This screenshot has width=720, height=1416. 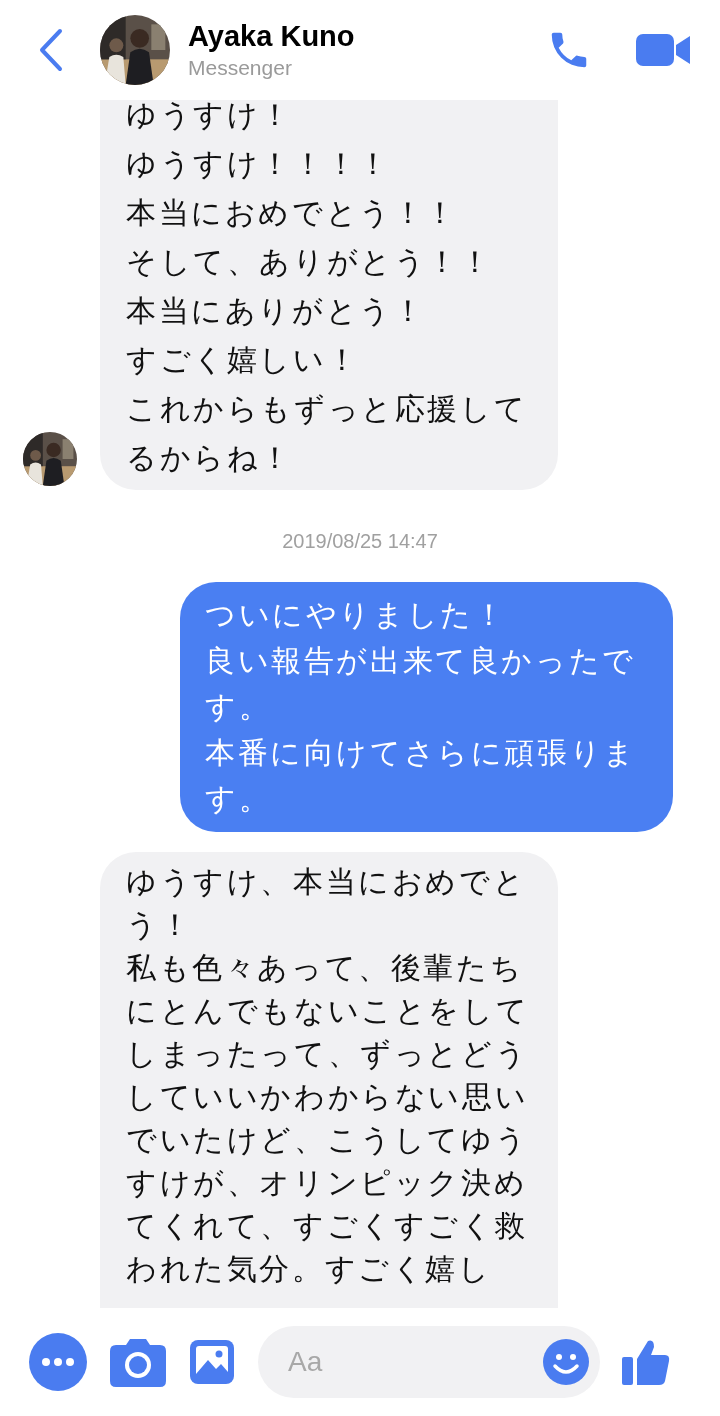 I want to click on message-text: 私も色々あって、後輩たちにとんでもないことをしてしまったって、ずっとどうしていいかわからない思いでいたけど、こうしてゆうすけが、オリンピック決めてくれて、すごくすごく救われた気分。すごく嬉し, so click(x=328, y=1118).